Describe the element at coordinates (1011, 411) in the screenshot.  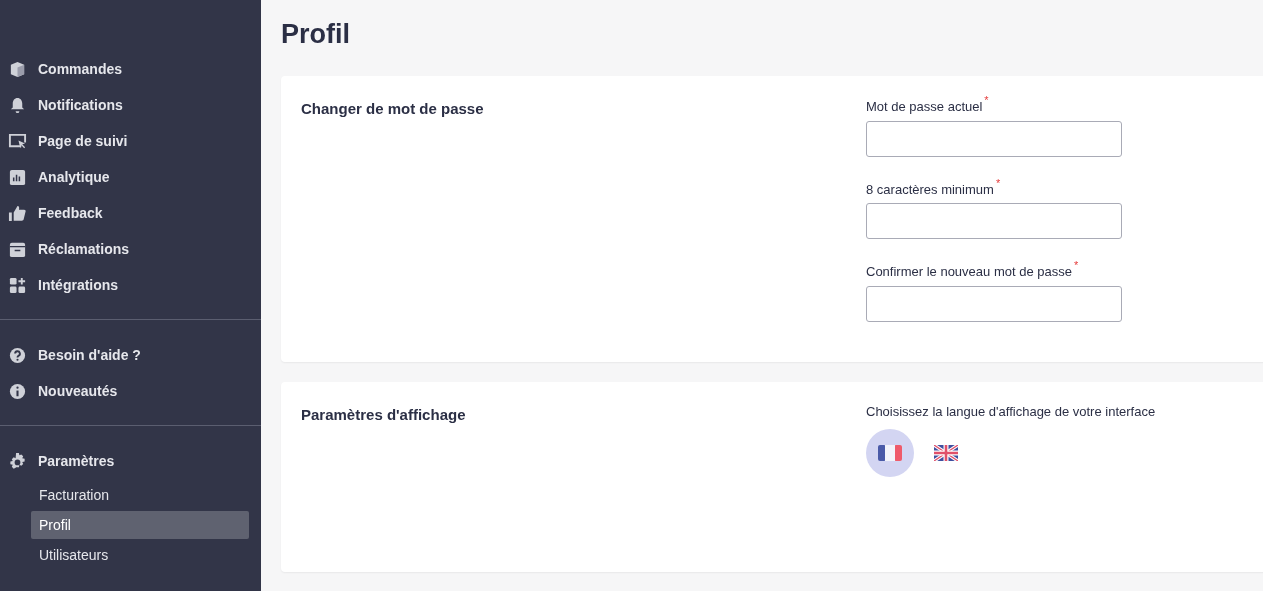
I see `language-prompt: Choisissez la langue d'affichage de votre interface` at that location.